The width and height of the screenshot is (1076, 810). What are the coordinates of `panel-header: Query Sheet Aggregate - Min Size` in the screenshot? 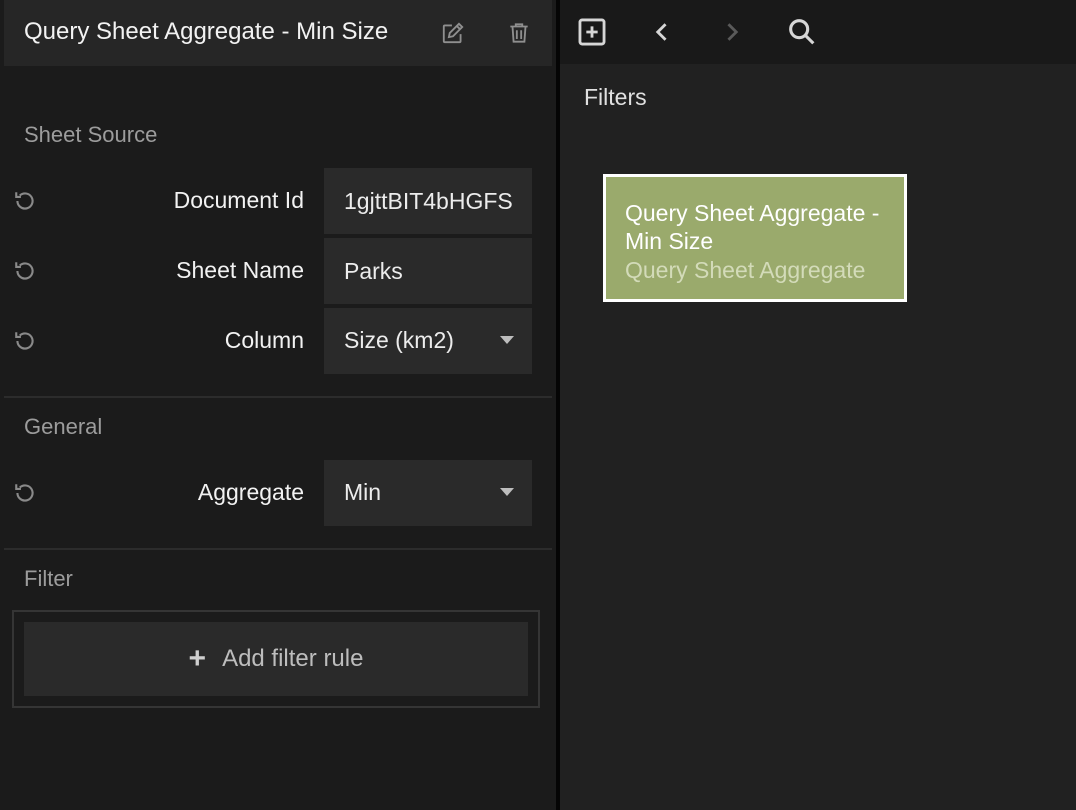 It's located at (278, 33).